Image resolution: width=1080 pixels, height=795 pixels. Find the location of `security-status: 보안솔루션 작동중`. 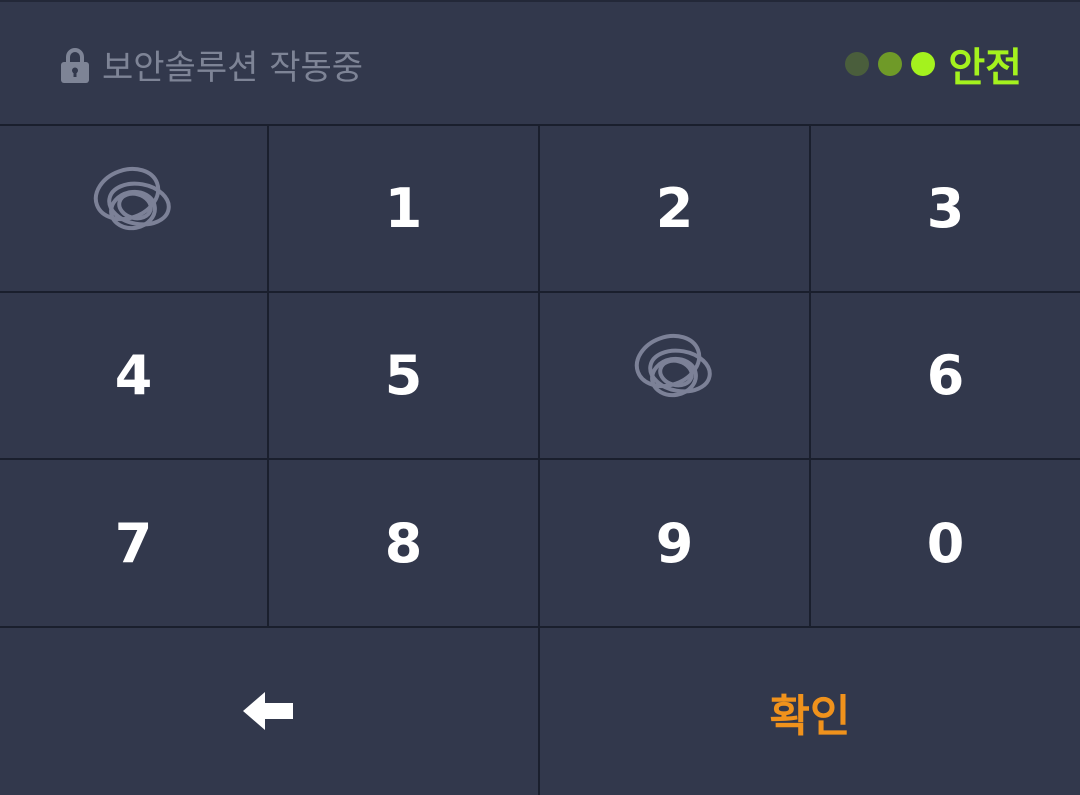

security-status: 보안솔루션 작동중 is located at coordinates (211, 64).